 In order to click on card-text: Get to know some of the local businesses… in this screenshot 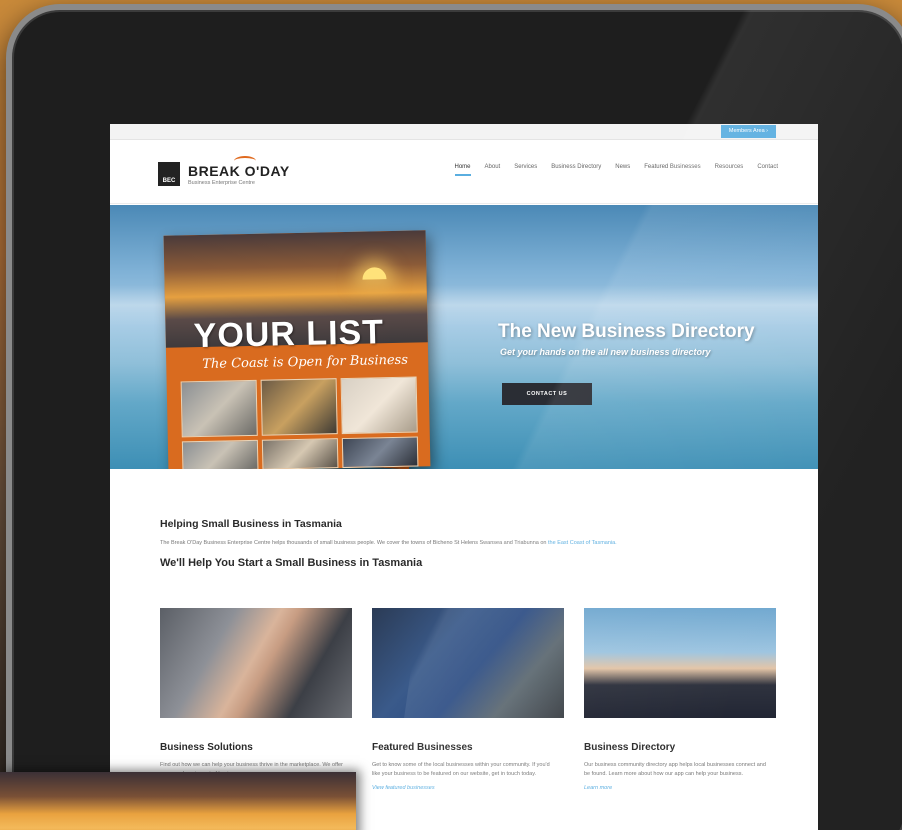, I will do `click(461, 769)`.